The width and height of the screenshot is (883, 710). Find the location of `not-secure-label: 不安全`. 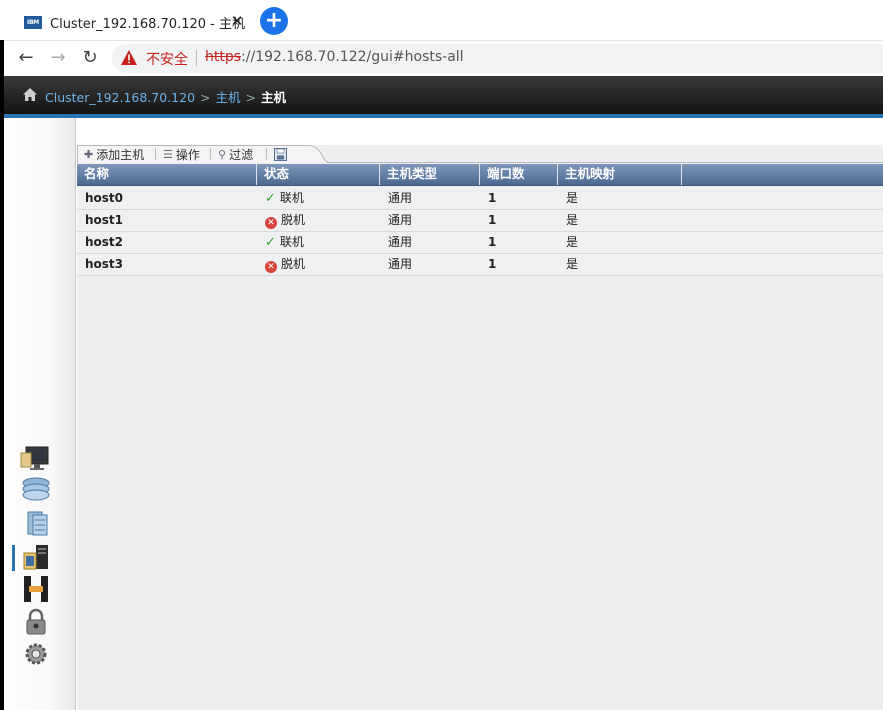

not-secure-label: 不安全 is located at coordinates (167, 59).